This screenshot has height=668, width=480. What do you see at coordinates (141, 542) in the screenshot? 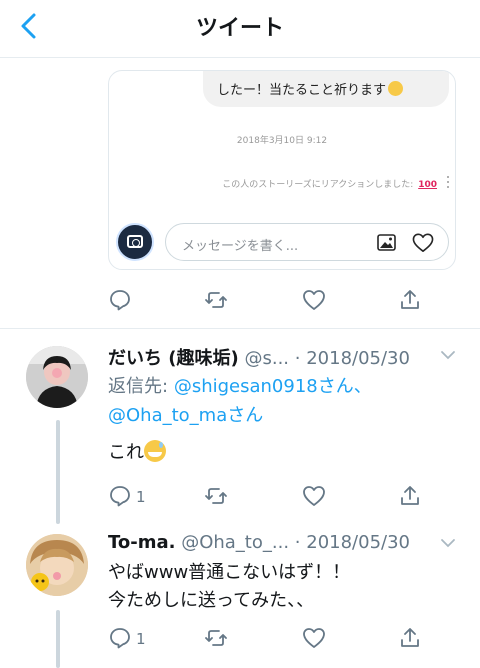
I see `display-name: To-ma.` at bounding box center [141, 542].